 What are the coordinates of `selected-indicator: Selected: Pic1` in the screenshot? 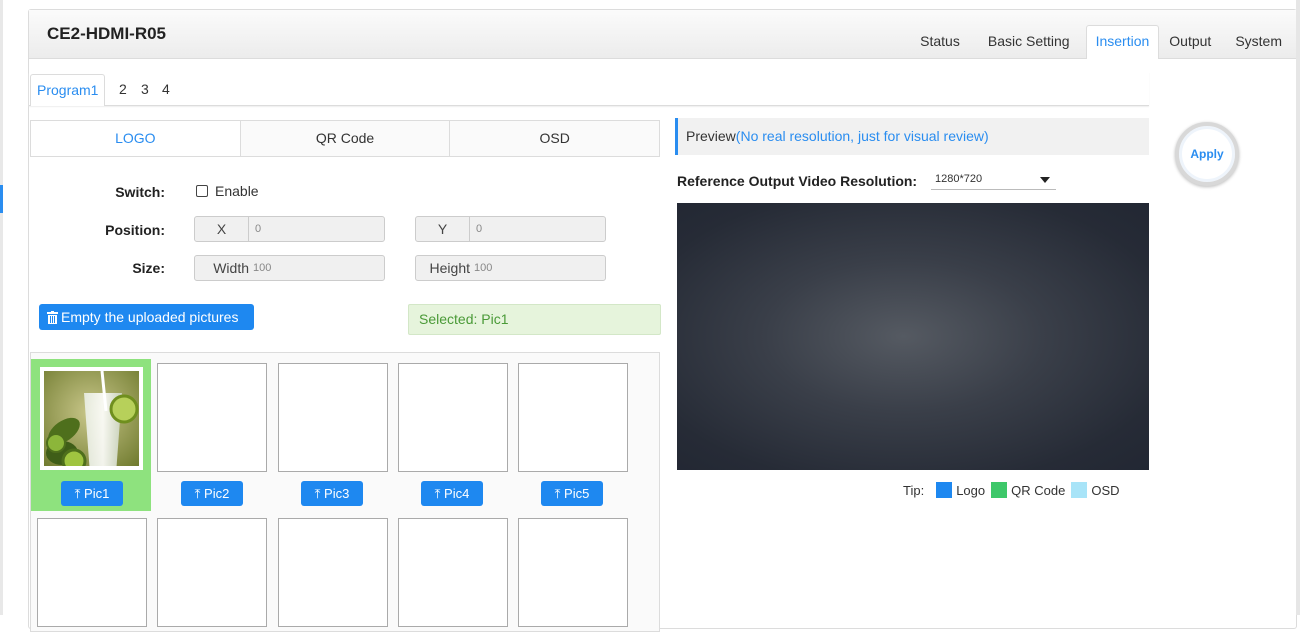 It's located at (534, 319).